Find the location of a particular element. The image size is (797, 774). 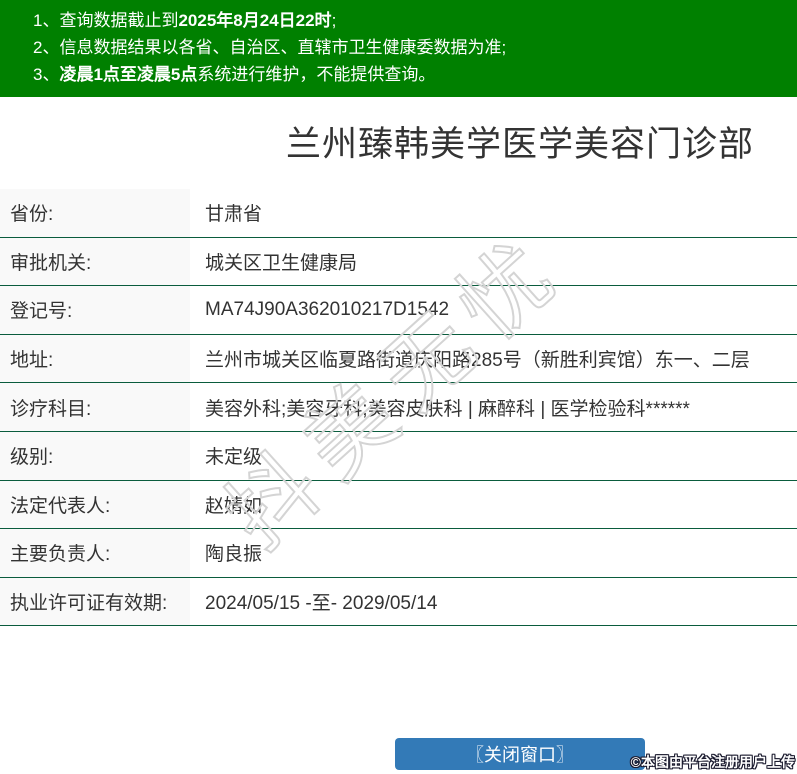

row-value: 陶良振 is located at coordinates (234, 555).